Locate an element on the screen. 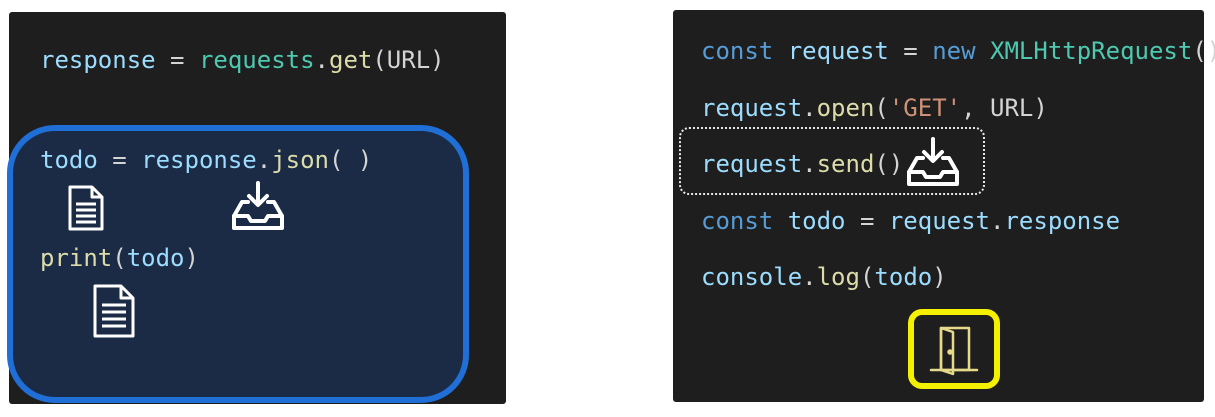 This screenshot has height=417, width=1215. code-line-response: response = requests.get(URL) is located at coordinates (242, 60).